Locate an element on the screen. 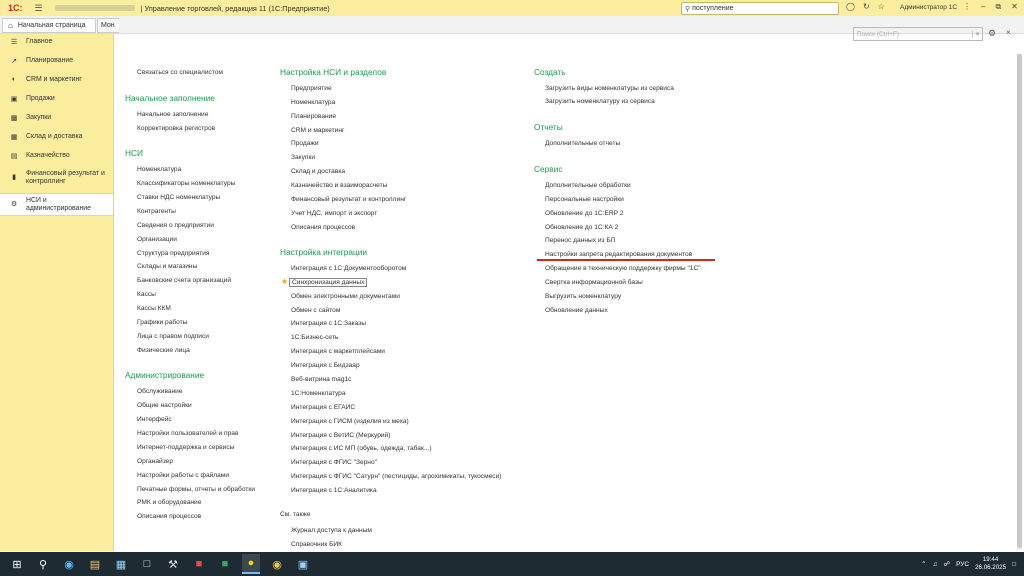 This screenshot has width=1024, height=576. clear-search-icon: × is located at coordinates (977, 34).